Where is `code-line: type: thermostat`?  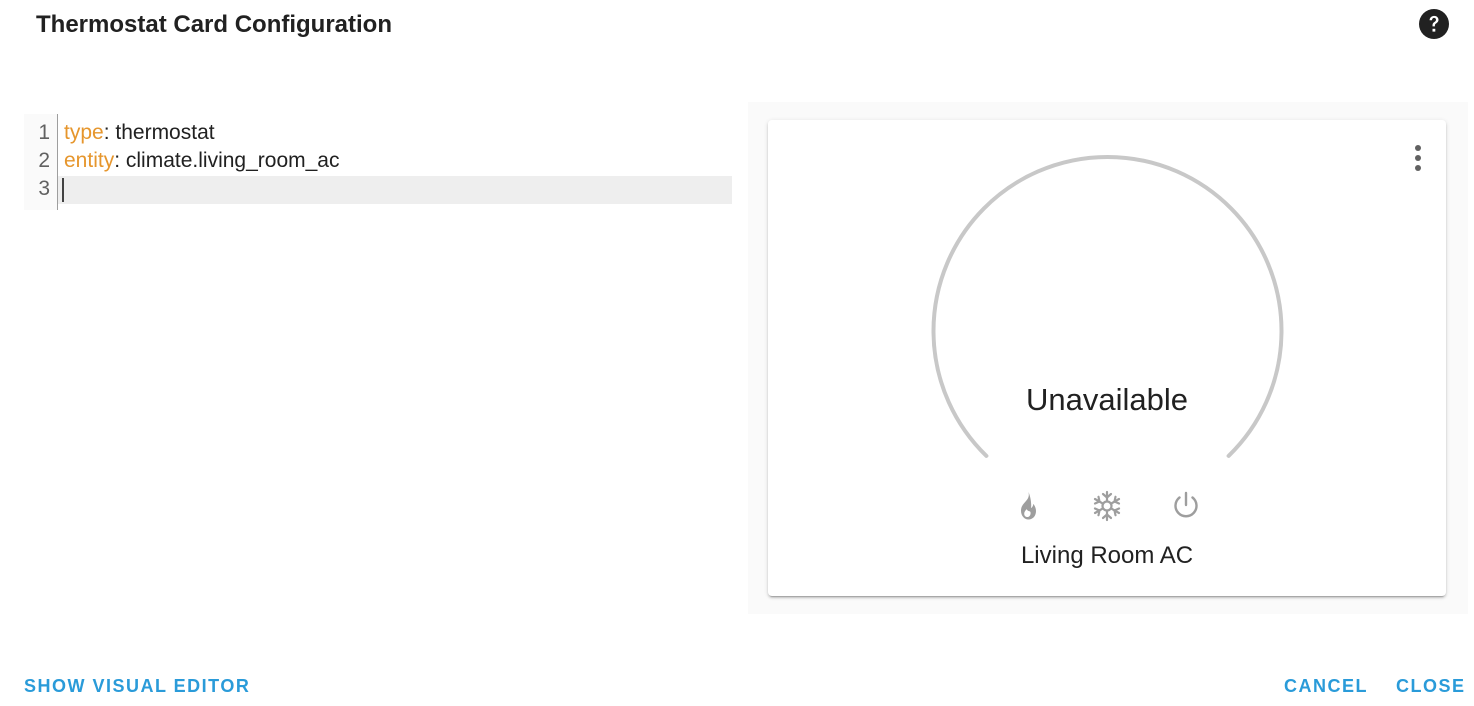 code-line: type: thermostat is located at coordinates (139, 133).